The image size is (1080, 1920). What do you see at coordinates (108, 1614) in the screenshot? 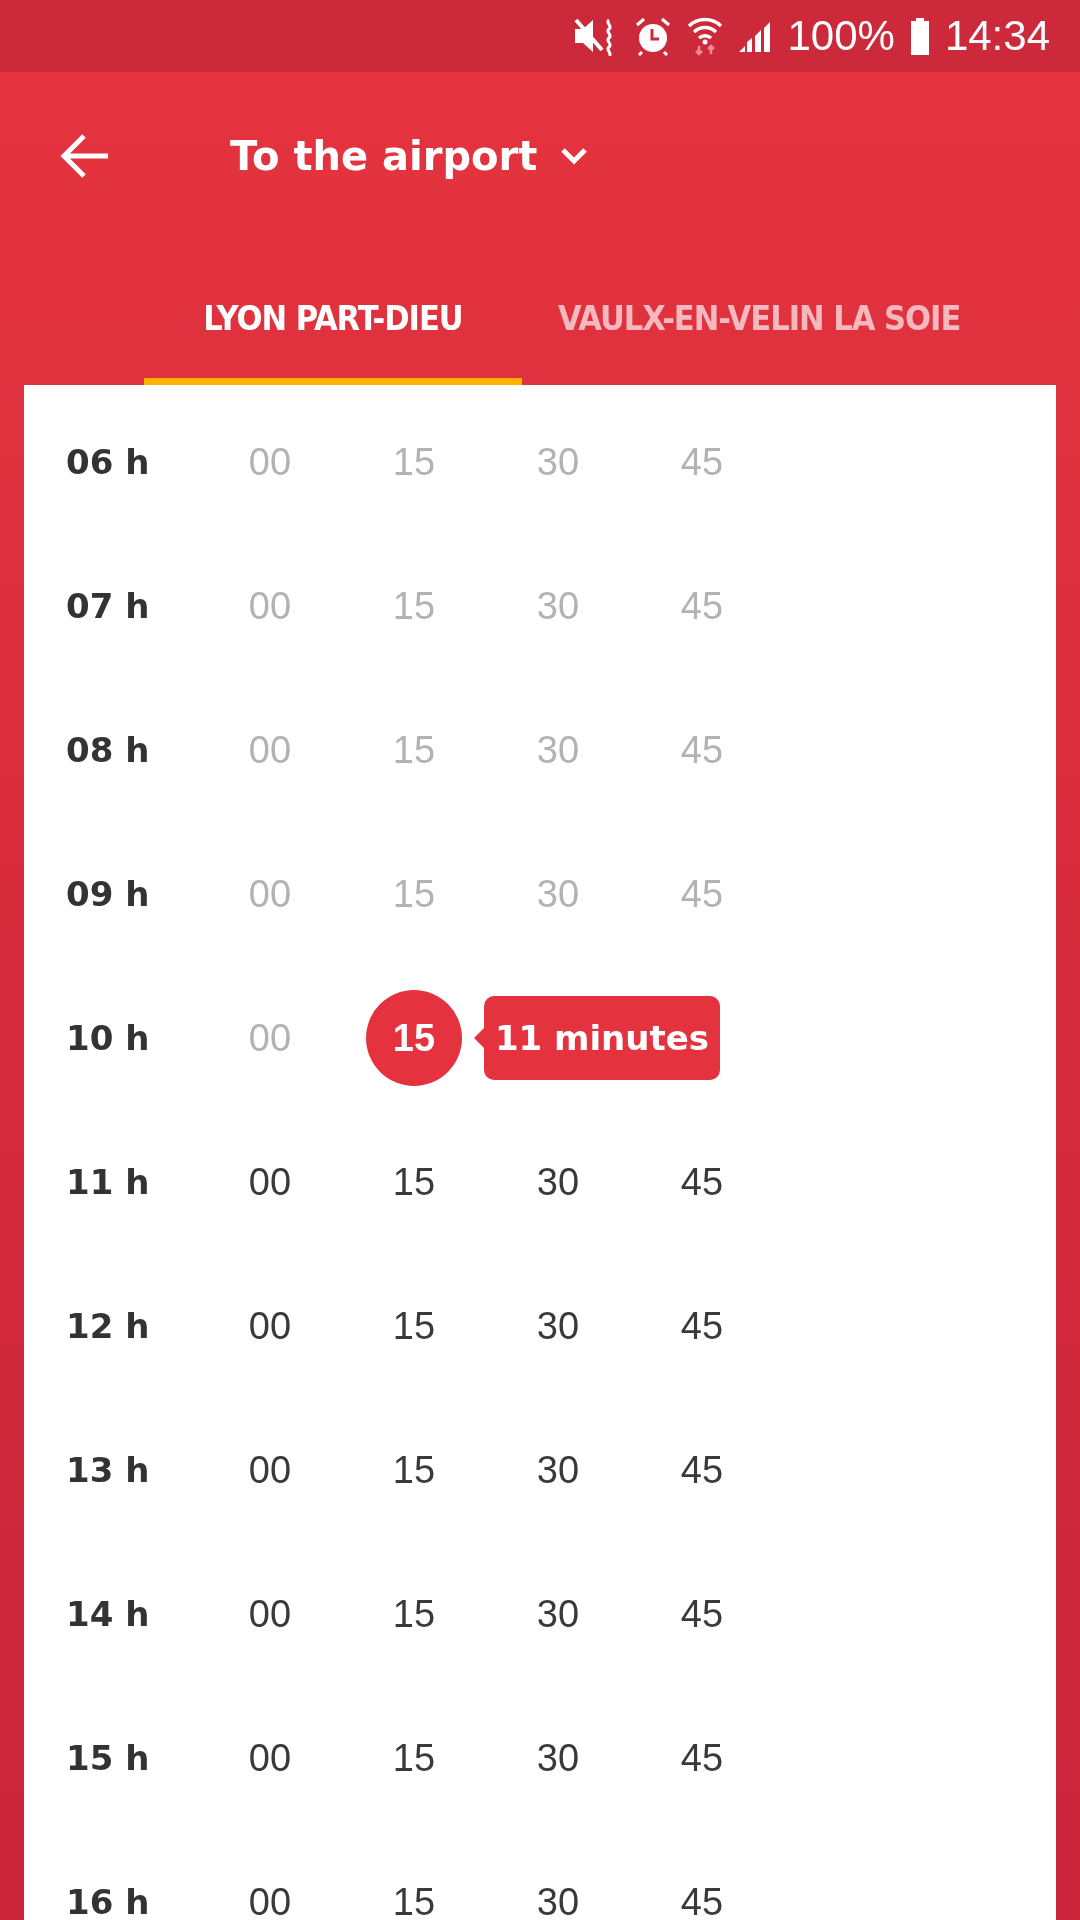
I see `hour-label: 14 h` at bounding box center [108, 1614].